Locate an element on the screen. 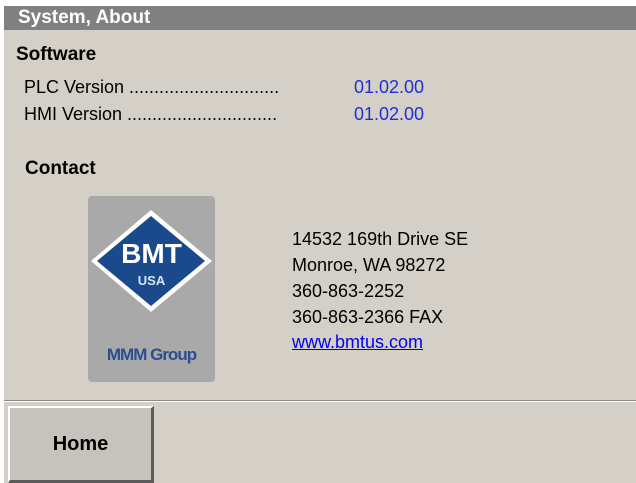 The width and height of the screenshot is (636, 483). plc-version-value: 01.02.00 is located at coordinates (389, 87).